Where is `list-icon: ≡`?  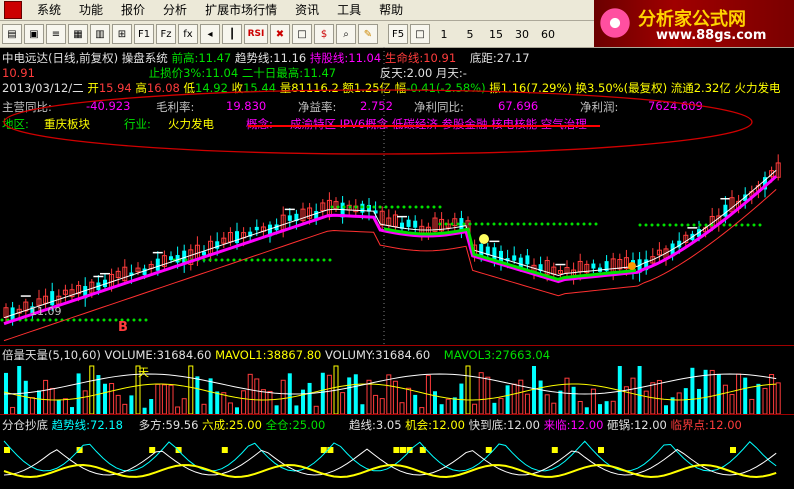
list-icon: ≡ is located at coordinates (56, 34).